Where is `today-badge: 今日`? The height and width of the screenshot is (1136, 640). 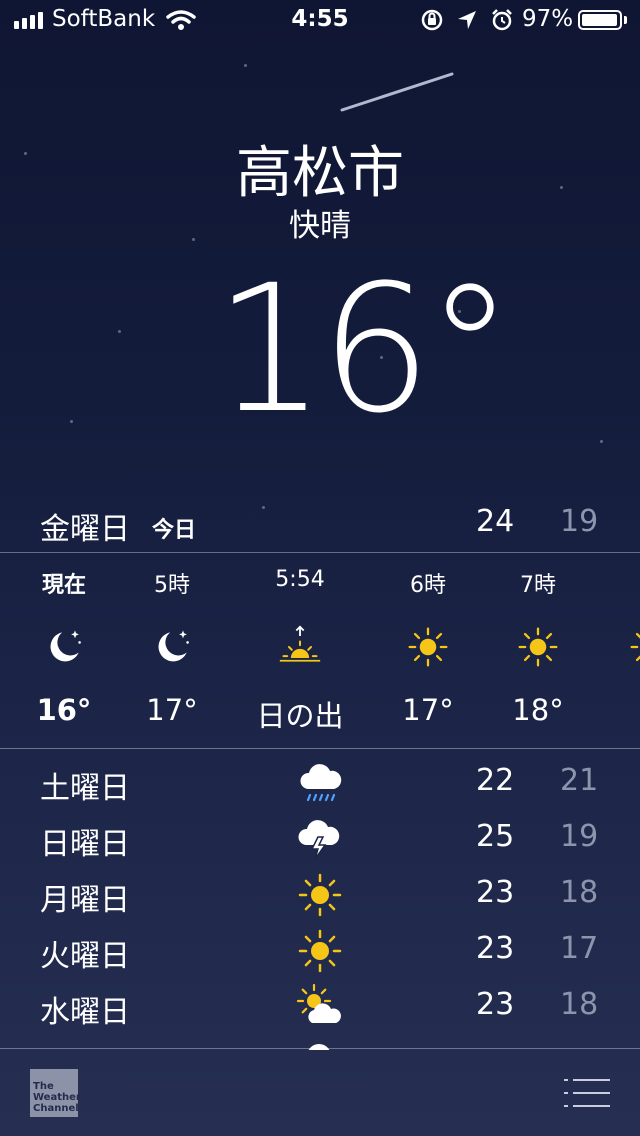
today-badge: 今日 is located at coordinates (174, 530).